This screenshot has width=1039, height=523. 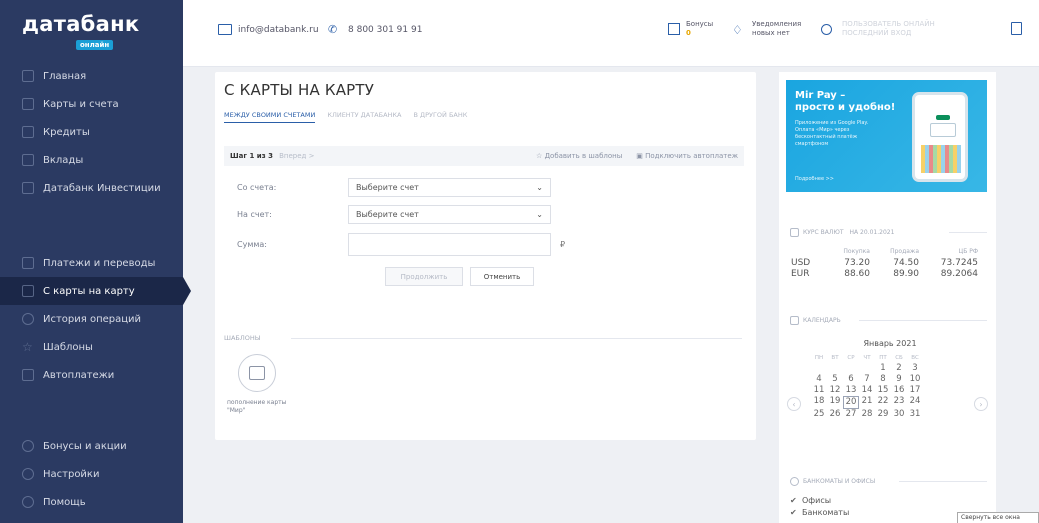 What do you see at coordinates (579, 156) in the screenshot?
I see `add-template-link: ☆ Добавить в шаблоны` at bounding box center [579, 156].